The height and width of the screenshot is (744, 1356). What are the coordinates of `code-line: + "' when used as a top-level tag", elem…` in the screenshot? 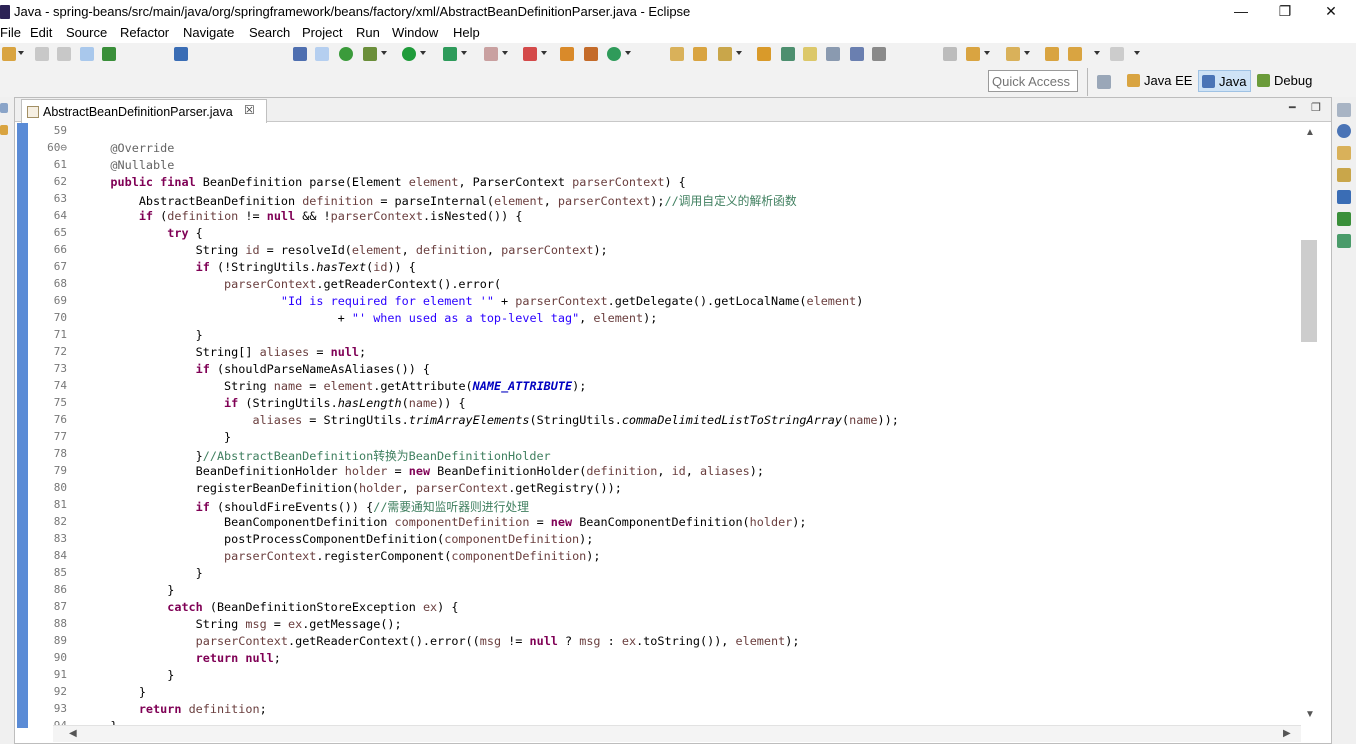 It's located at (370, 318).